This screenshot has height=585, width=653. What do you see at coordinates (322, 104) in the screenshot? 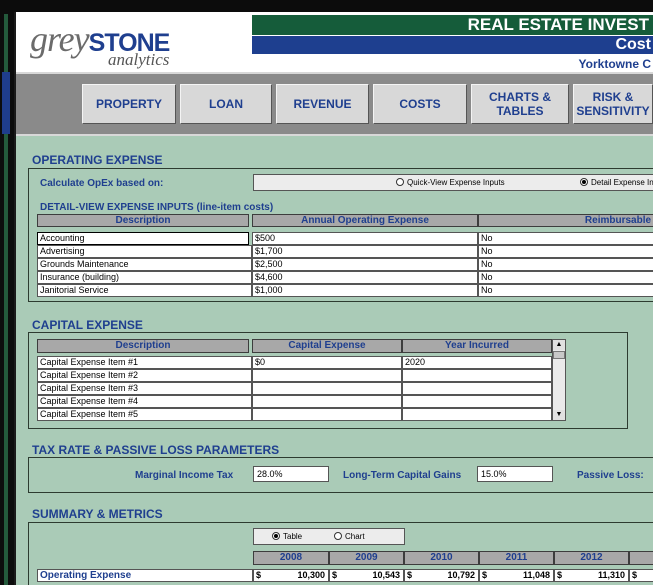
I see `nav-revenue-button: REVENUE` at bounding box center [322, 104].